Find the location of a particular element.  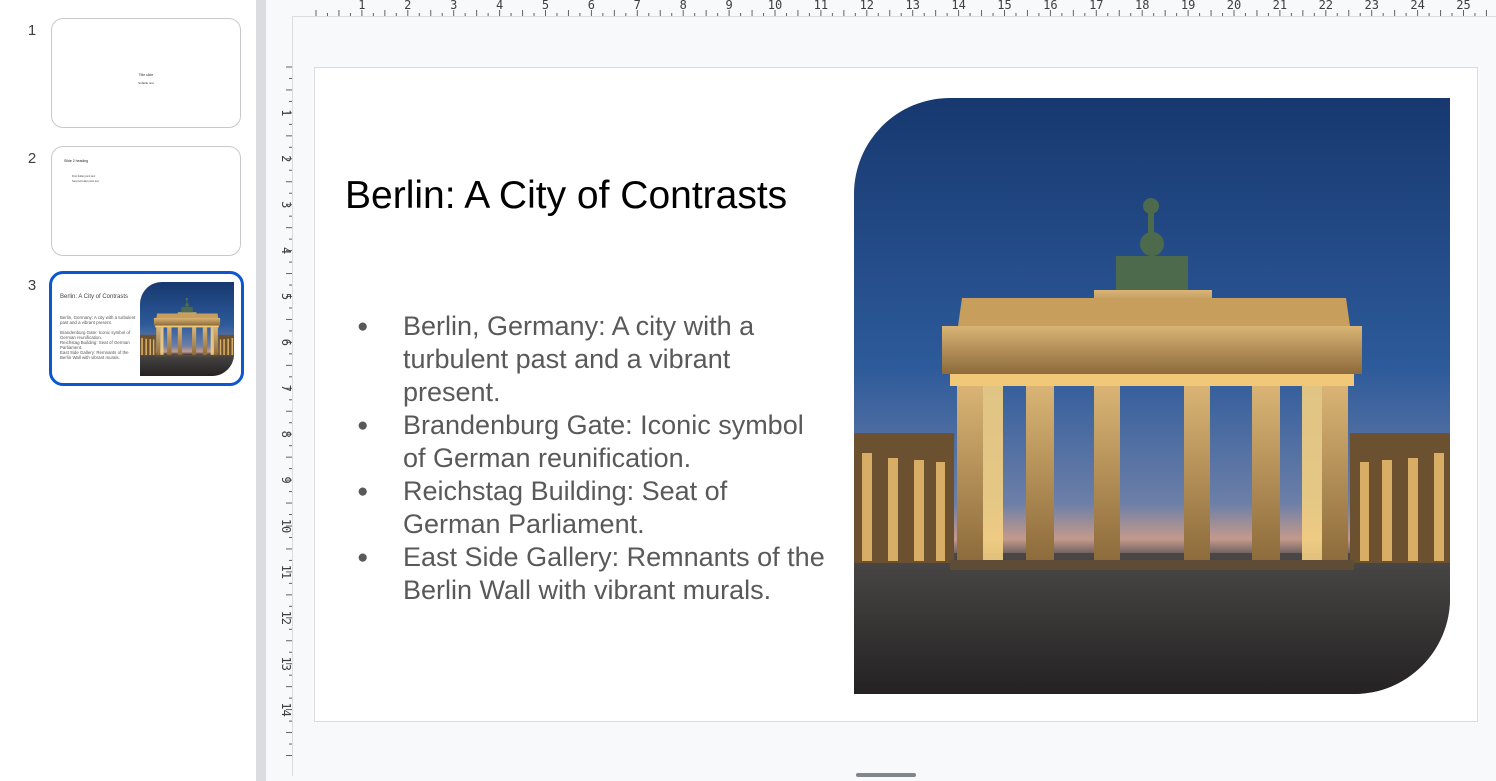

ruler-label: 25 is located at coordinates (1463, 6).